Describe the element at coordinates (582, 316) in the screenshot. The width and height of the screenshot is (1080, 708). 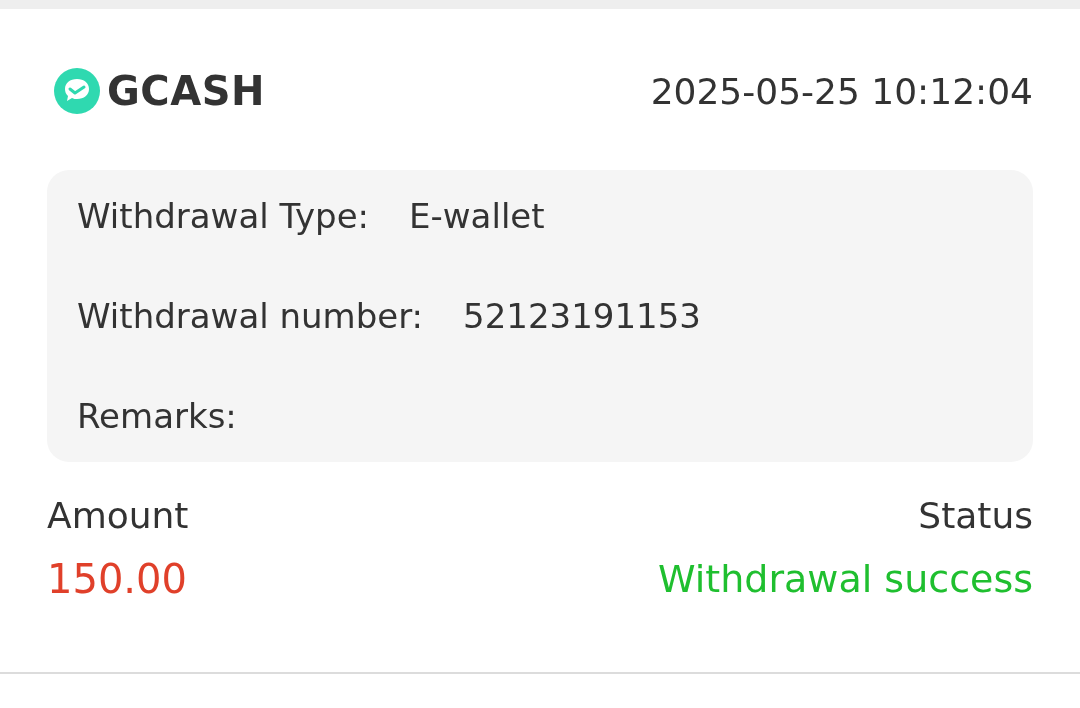
I see `detail-value: 52123191153` at that location.